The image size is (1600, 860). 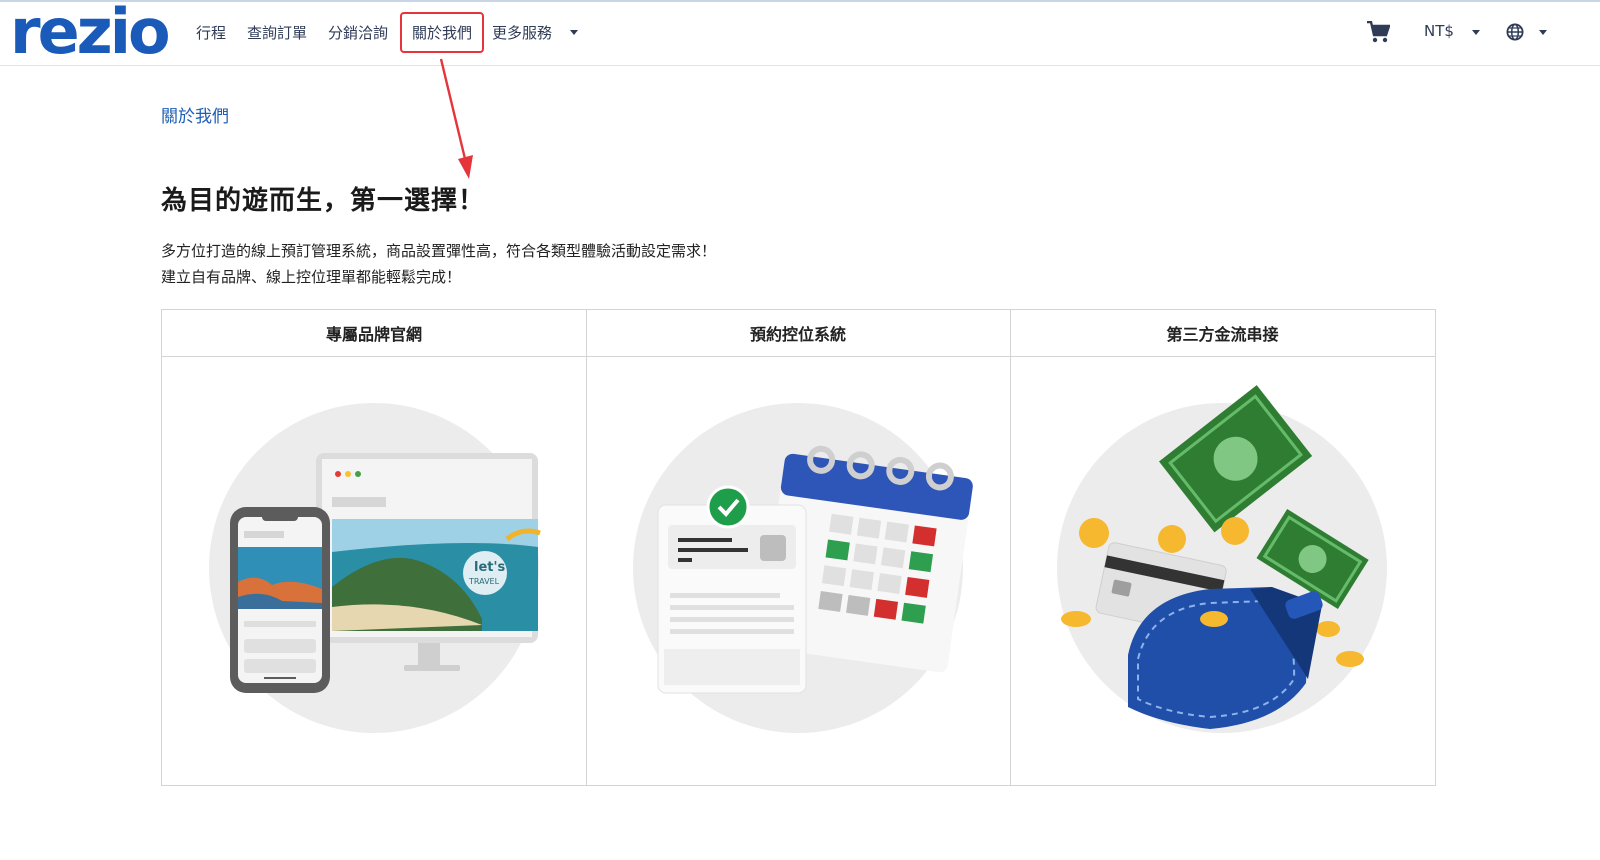 I want to click on top-navigation-bar: rezio 行程 查詢訂單 分銷洽詢 關於我們 更多服務 NT$, so click(x=800, y=33).